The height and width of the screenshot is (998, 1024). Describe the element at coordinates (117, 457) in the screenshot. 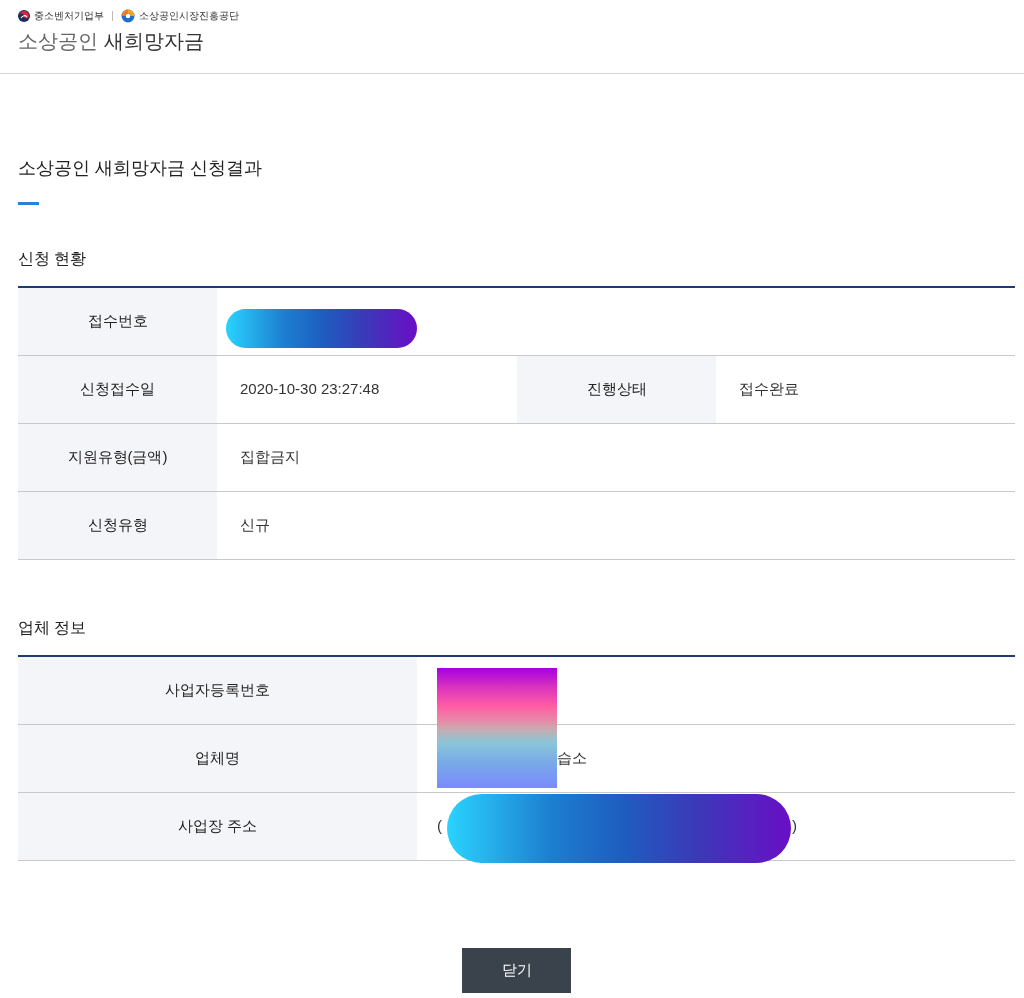

I see `field-label: 지원유형(금액)` at that location.